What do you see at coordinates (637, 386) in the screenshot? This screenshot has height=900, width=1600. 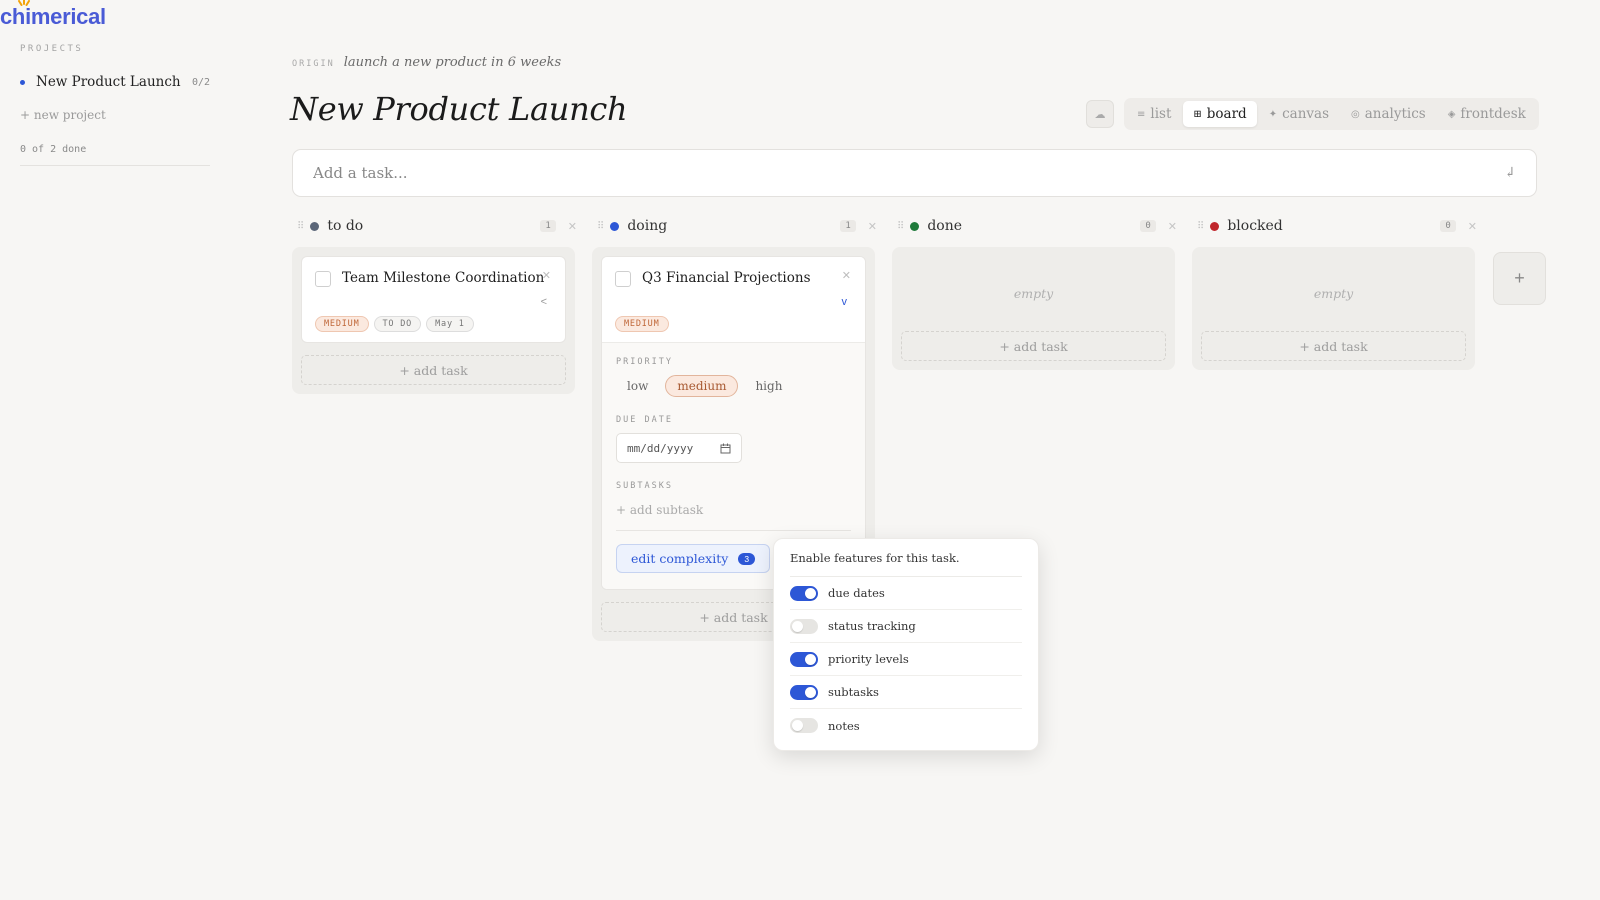 I see `priority-option-low: low` at bounding box center [637, 386].